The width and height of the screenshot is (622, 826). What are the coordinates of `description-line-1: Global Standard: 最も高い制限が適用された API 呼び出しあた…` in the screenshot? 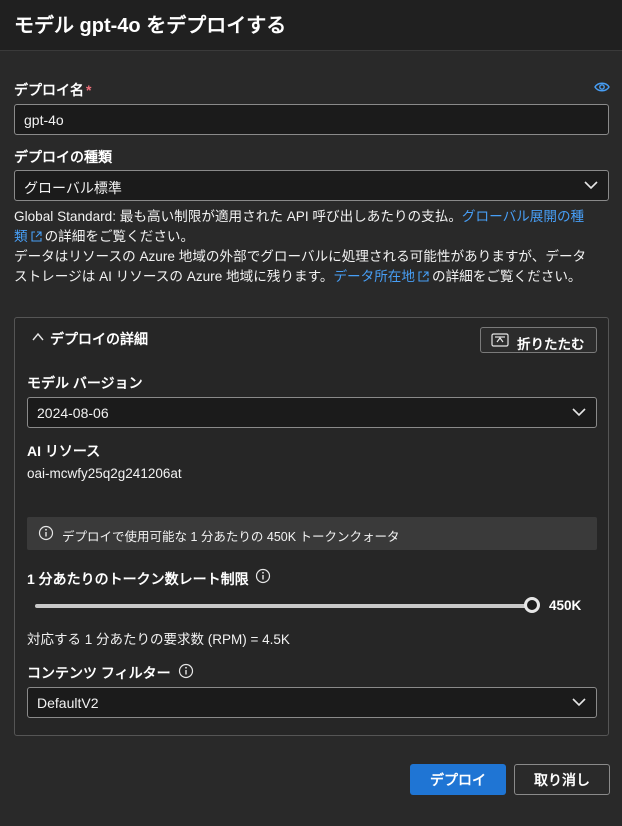 It's located at (314, 217).